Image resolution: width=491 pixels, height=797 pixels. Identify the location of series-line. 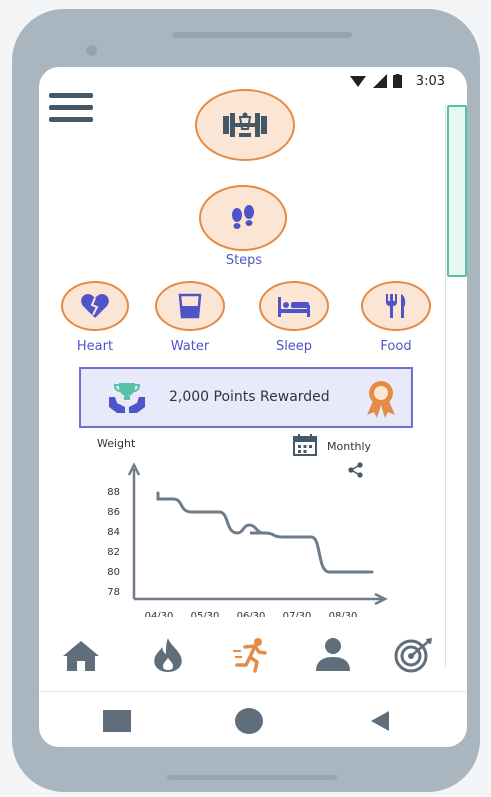
(265, 532).